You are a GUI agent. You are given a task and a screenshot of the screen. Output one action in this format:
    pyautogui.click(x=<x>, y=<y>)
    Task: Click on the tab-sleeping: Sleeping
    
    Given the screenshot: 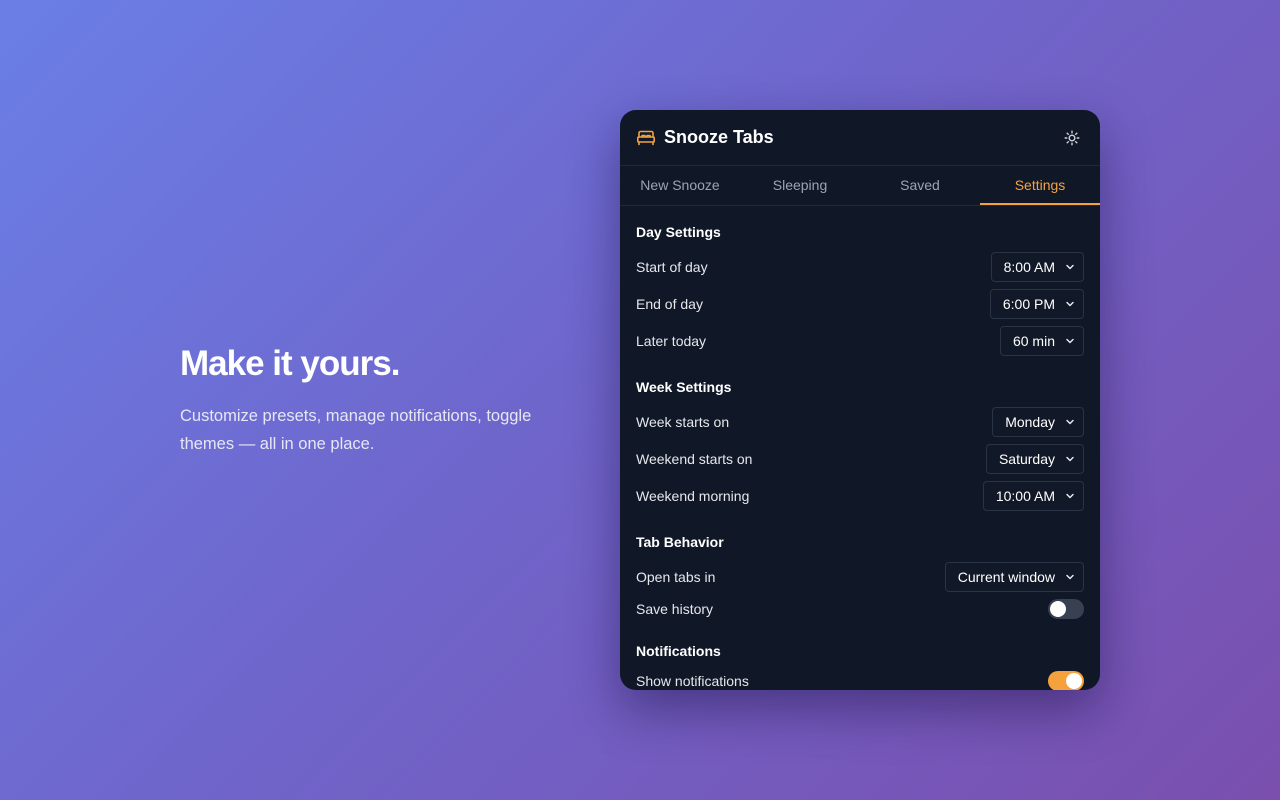 What is the action you would take?
    pyautogui.click(x=800, y=185)
    